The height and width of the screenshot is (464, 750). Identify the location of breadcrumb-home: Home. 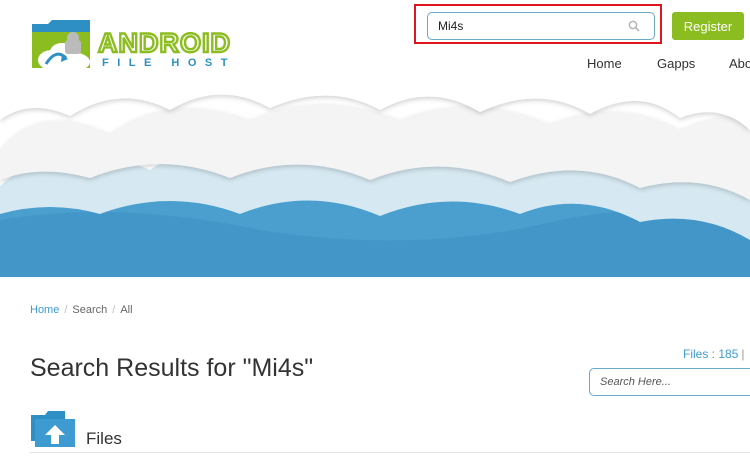
(44, 310).